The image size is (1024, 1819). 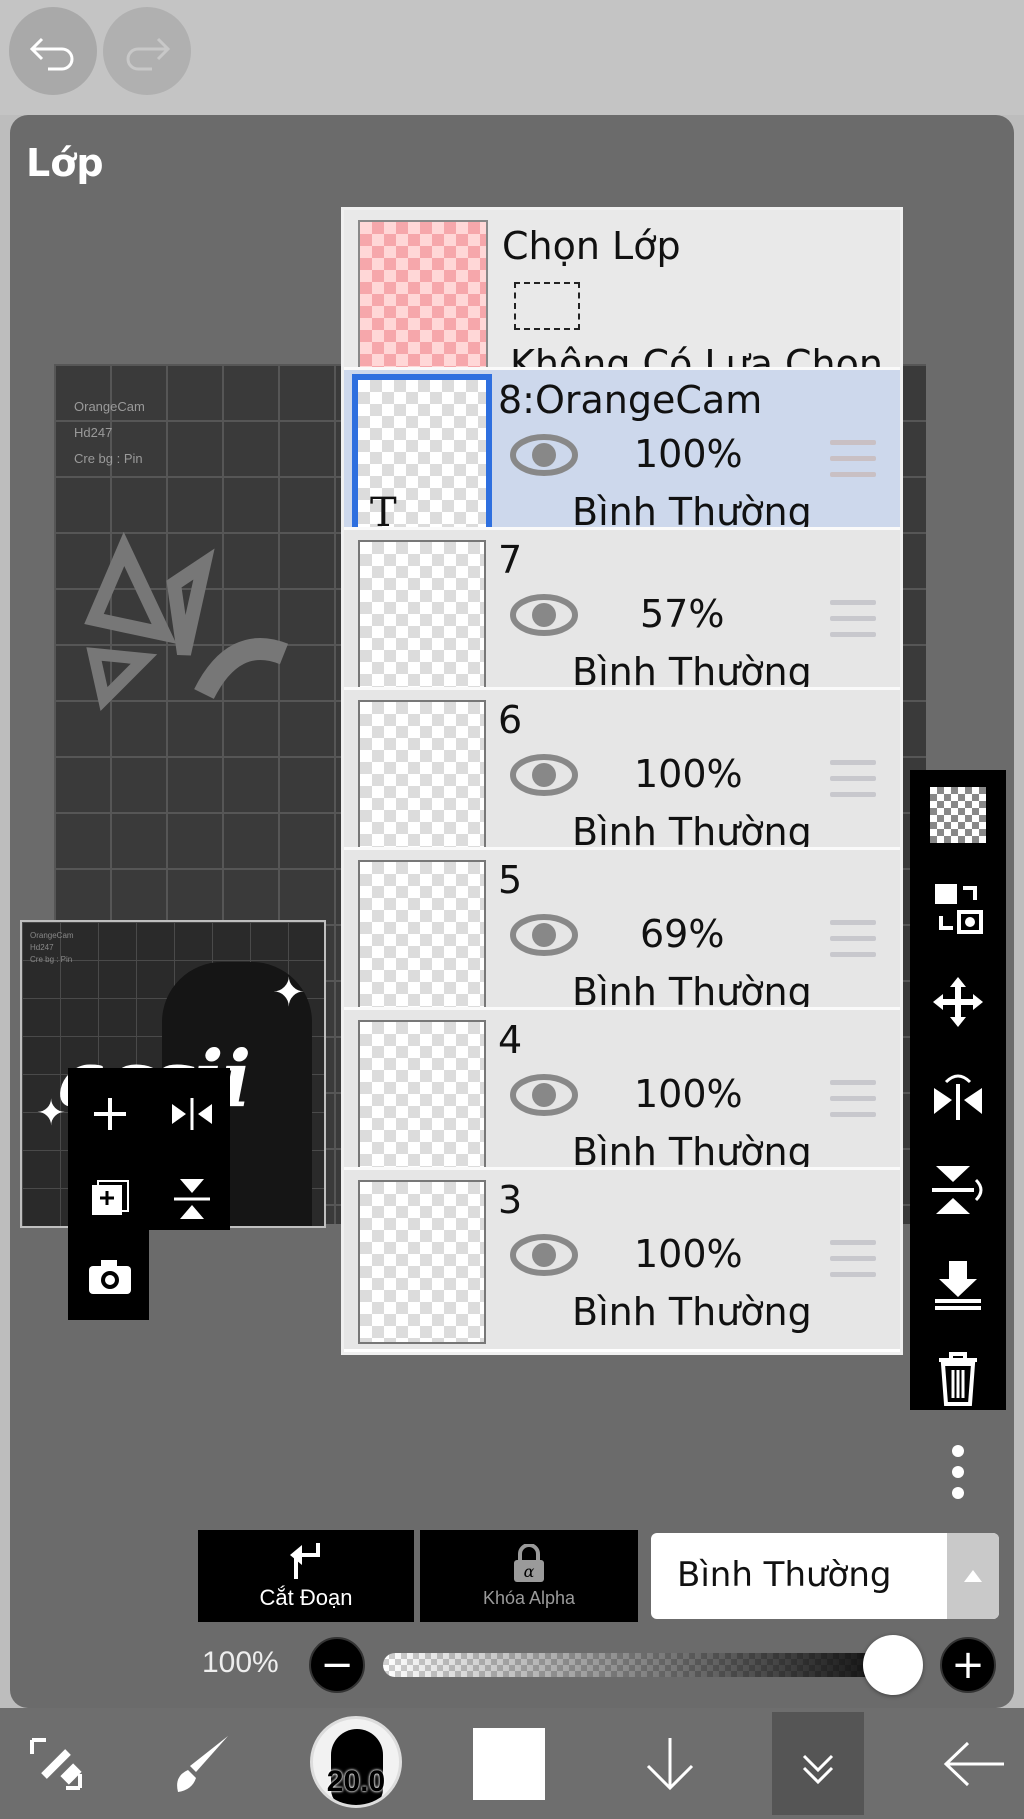 I want to click on arrow-down-icon, so click(x=670, y=1763).